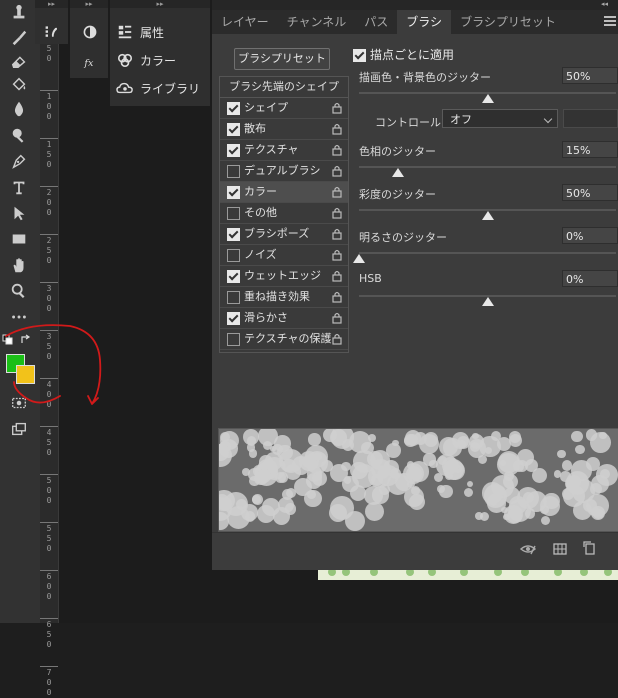  I want to click on brush-option-row: 滑らかさ, so click(284, 318).